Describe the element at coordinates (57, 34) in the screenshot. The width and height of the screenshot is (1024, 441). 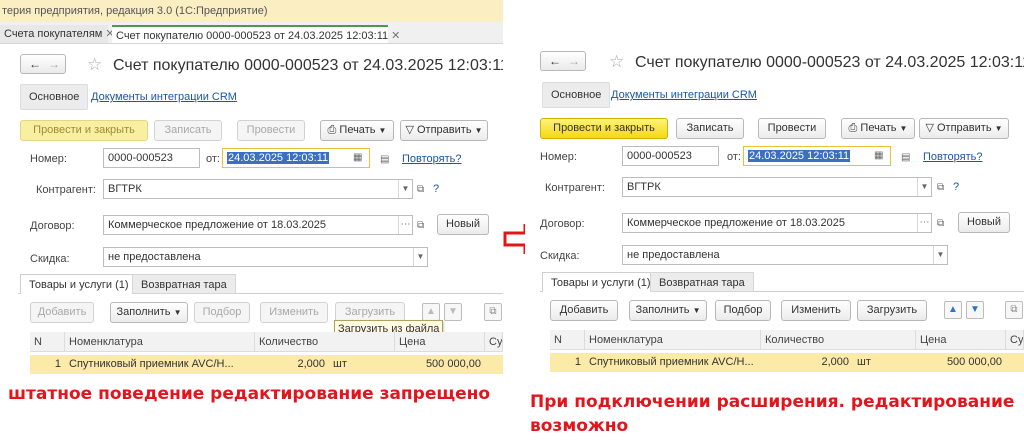
I see `tab-invoices-list: Счета покупателям ✕` at that location.